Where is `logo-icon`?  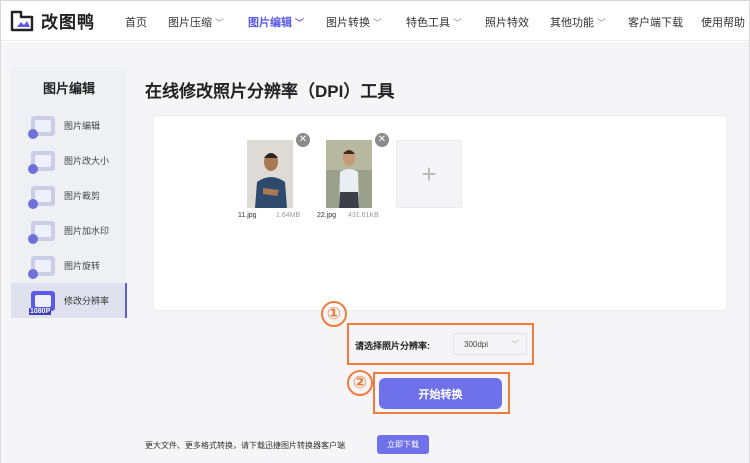
logo-icon is located at coordinates (22, 20).